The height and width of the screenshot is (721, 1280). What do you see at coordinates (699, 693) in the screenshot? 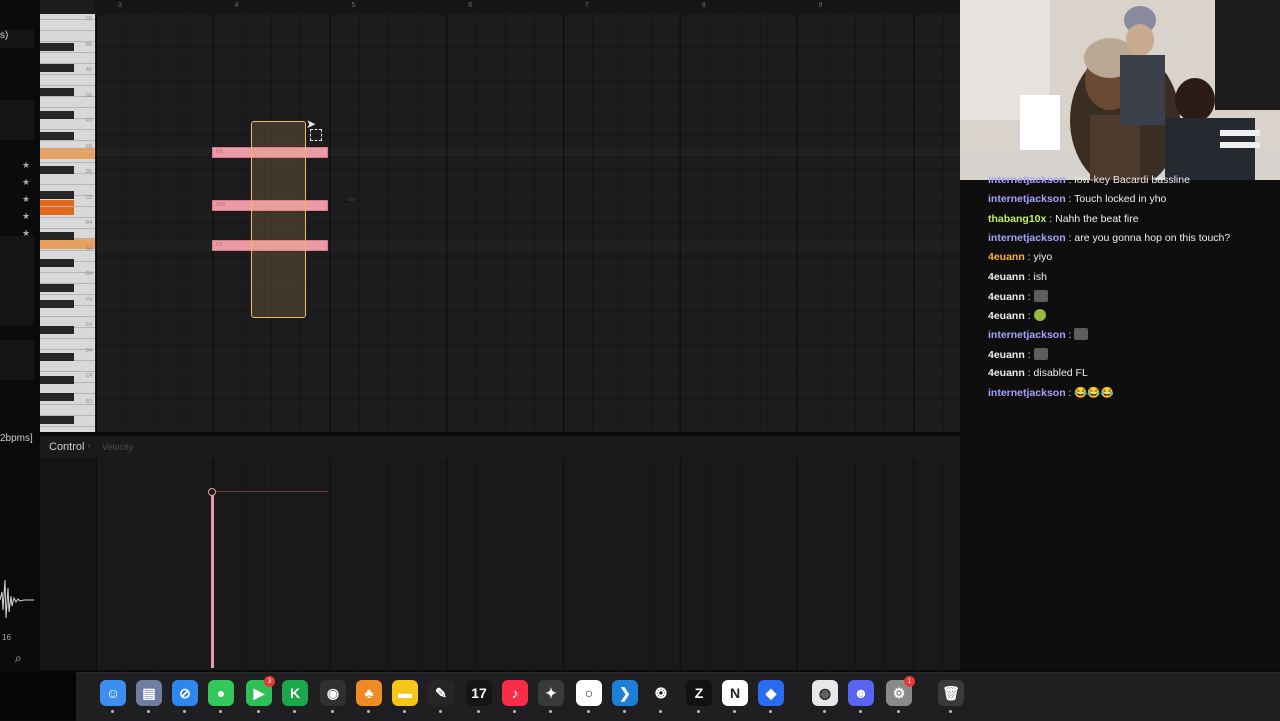
I see `capcut-icon: Z` at bounding box center [699, 693].